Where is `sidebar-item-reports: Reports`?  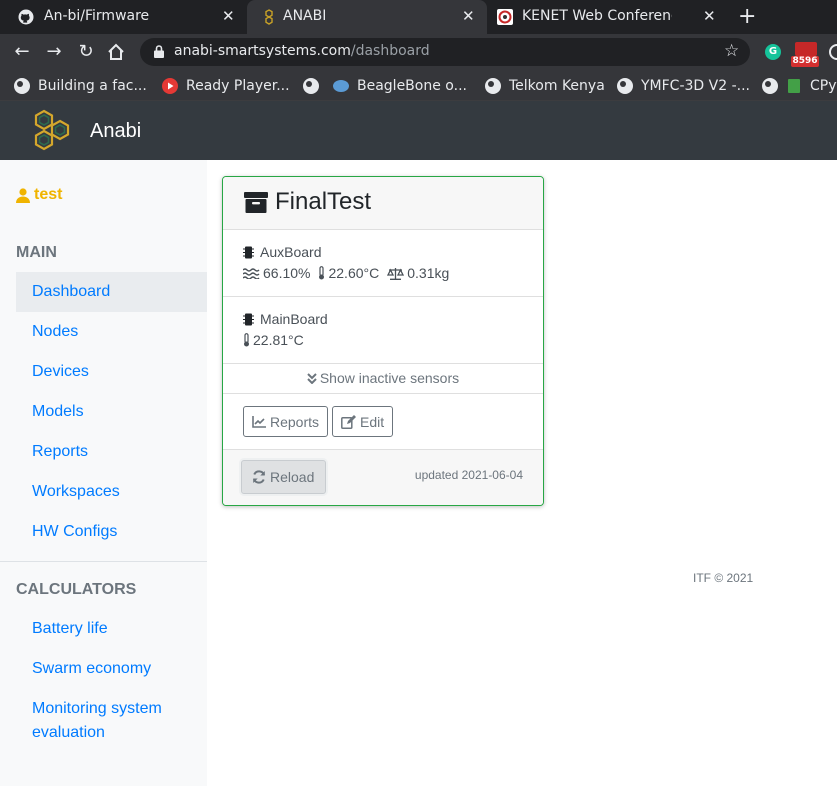 sidebar-item-reports: Reports is located at coordinates (111, 452).